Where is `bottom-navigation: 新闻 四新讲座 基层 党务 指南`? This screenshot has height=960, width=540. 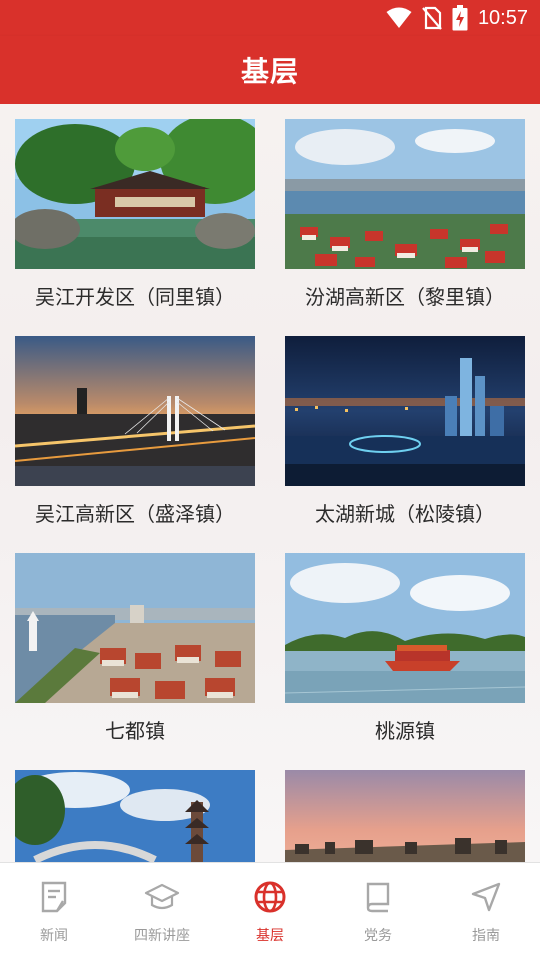
bottom-navigation: 新闻 四新讲座 基层 党务 指南 is located at coordinates (270, 911).